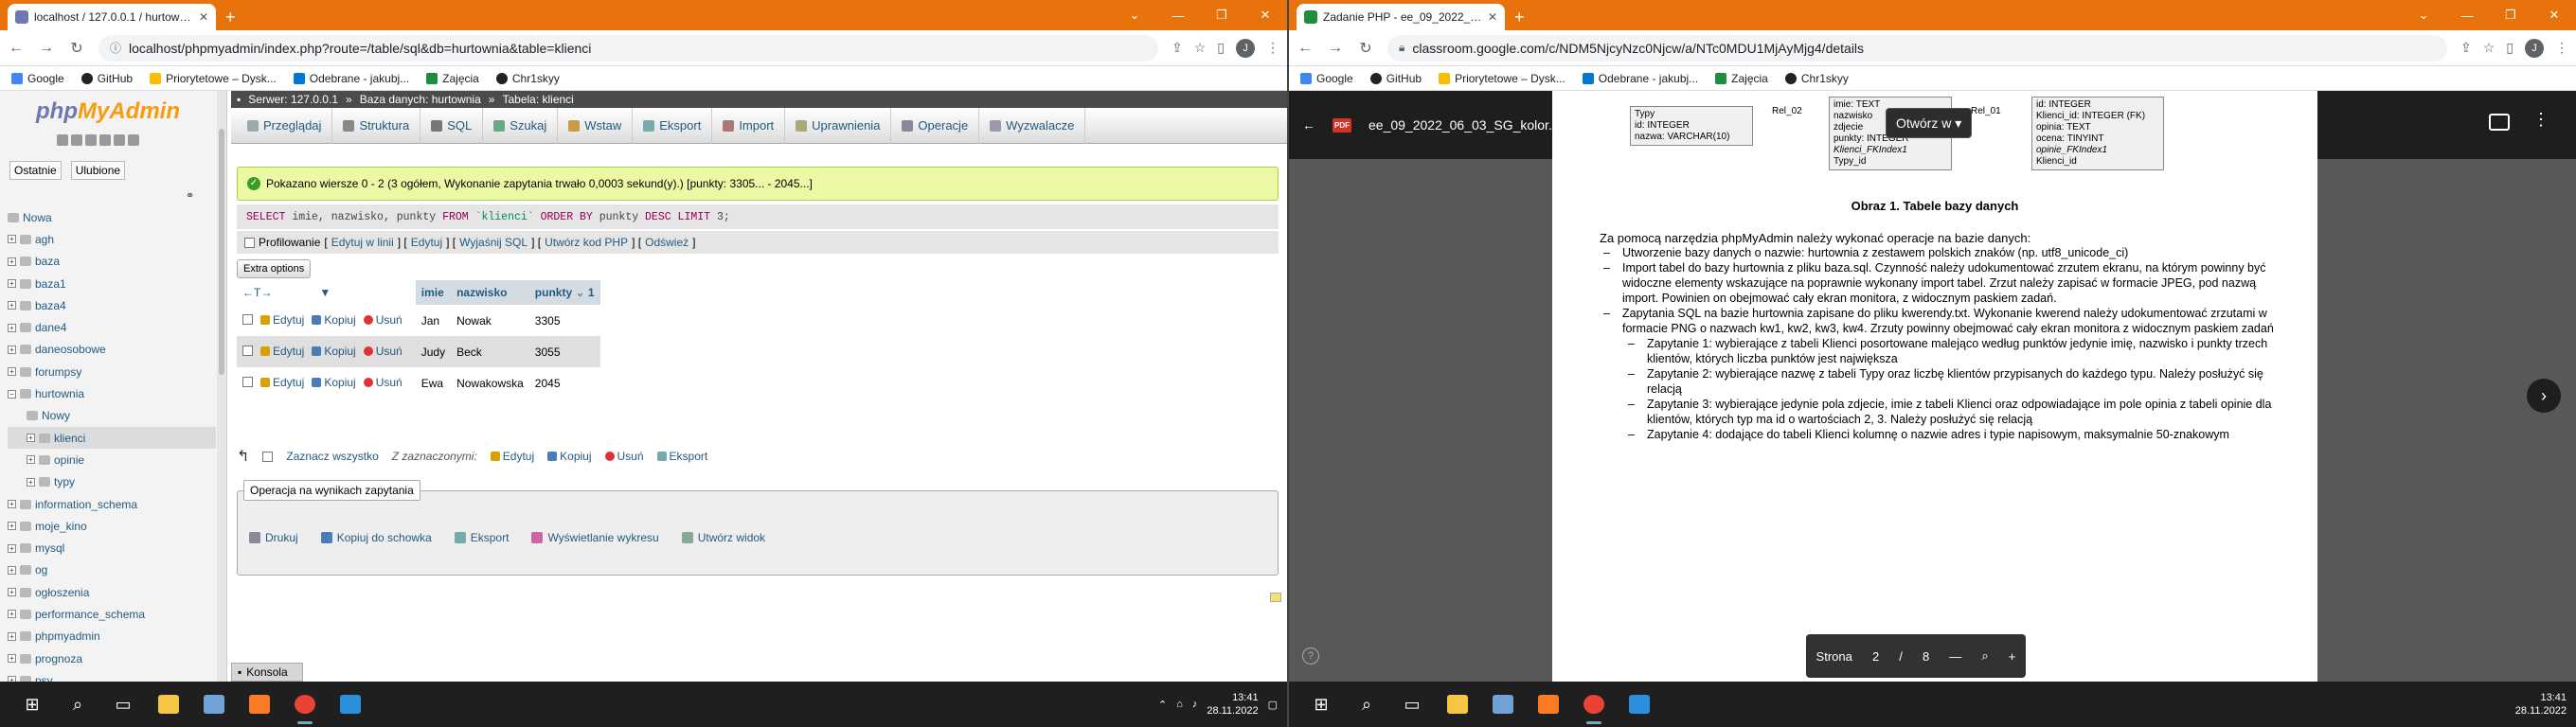 The width and height of the screenshot is (2576, 727). What do you see at coordinates (493, 242) in the screenshot?
I see `link-explain: Wyjaśnij SQL` at bounding box center [493, 242].